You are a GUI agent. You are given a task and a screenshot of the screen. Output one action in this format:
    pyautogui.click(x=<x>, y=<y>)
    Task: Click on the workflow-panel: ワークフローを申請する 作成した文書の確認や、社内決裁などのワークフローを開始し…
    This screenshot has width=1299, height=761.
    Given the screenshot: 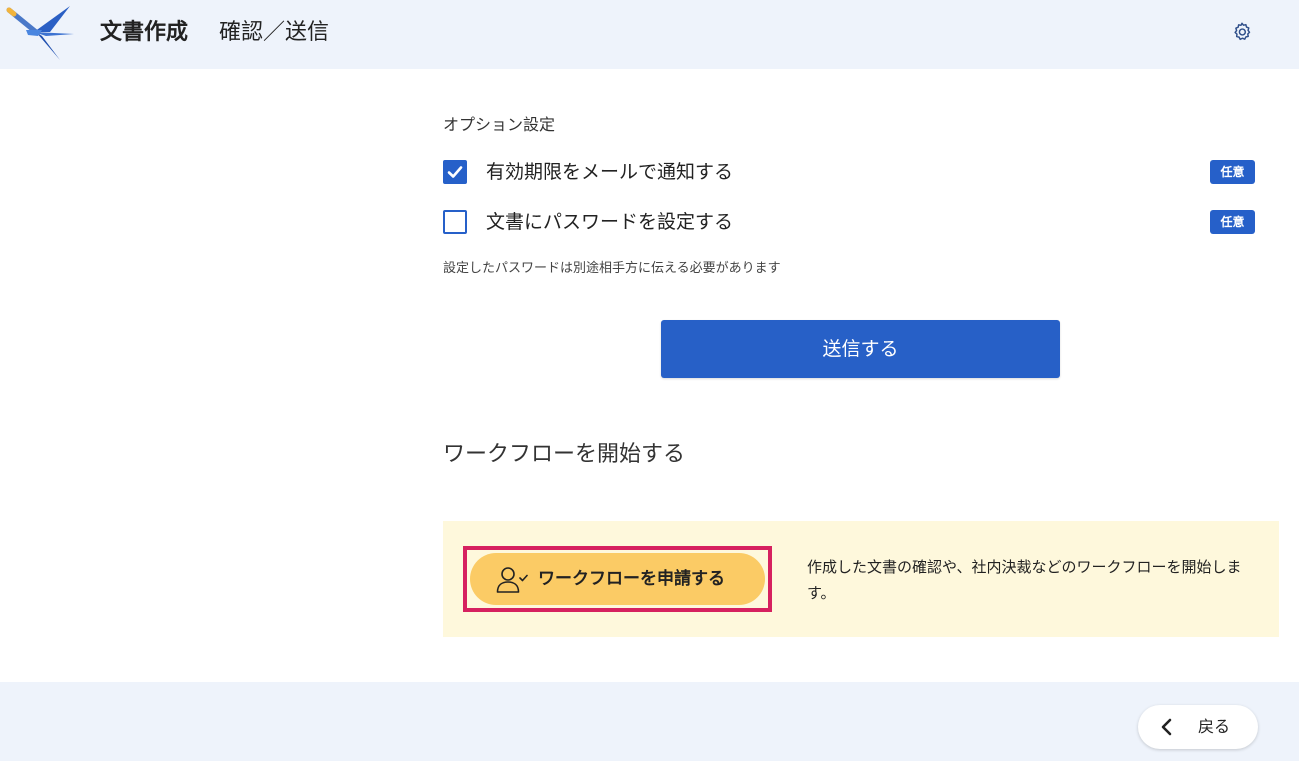 What is the action you would take?
    pyautogui.click(x=861, y=579)
    